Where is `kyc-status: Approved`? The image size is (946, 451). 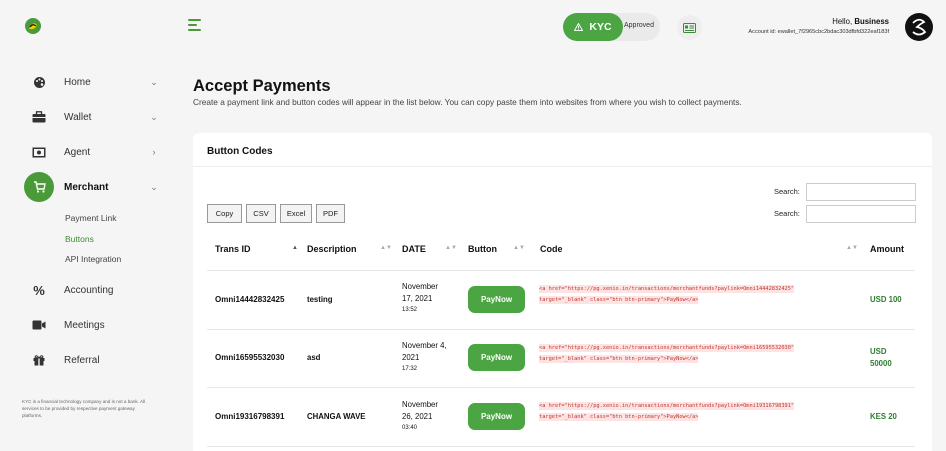 kyc-status: Approved is located at coordinates (639, 25).